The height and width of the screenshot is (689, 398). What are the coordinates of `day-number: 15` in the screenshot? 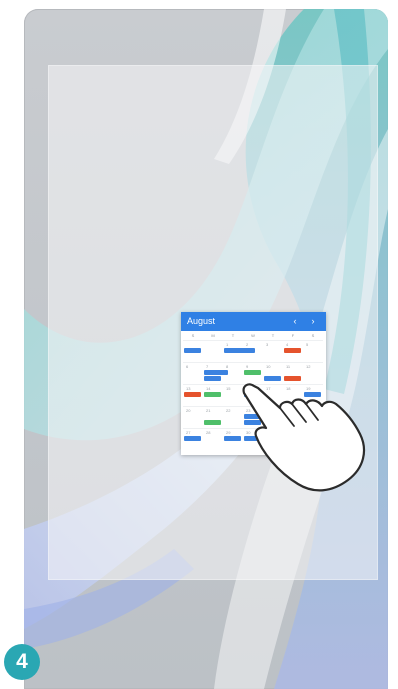 It's located at (228, 388).